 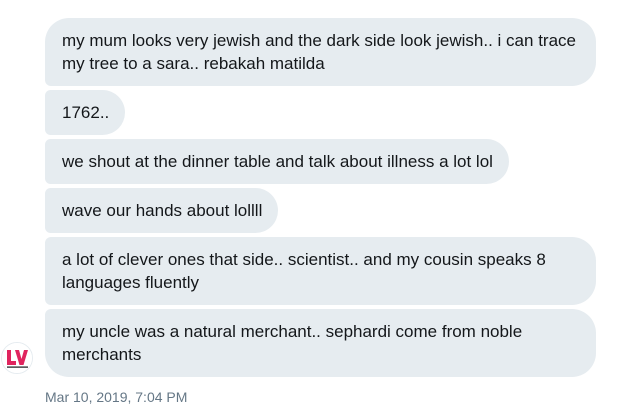 I want to click on message-timestamp: Mar 10, 2019, 7:04 PM, so click(x=116, y=397).